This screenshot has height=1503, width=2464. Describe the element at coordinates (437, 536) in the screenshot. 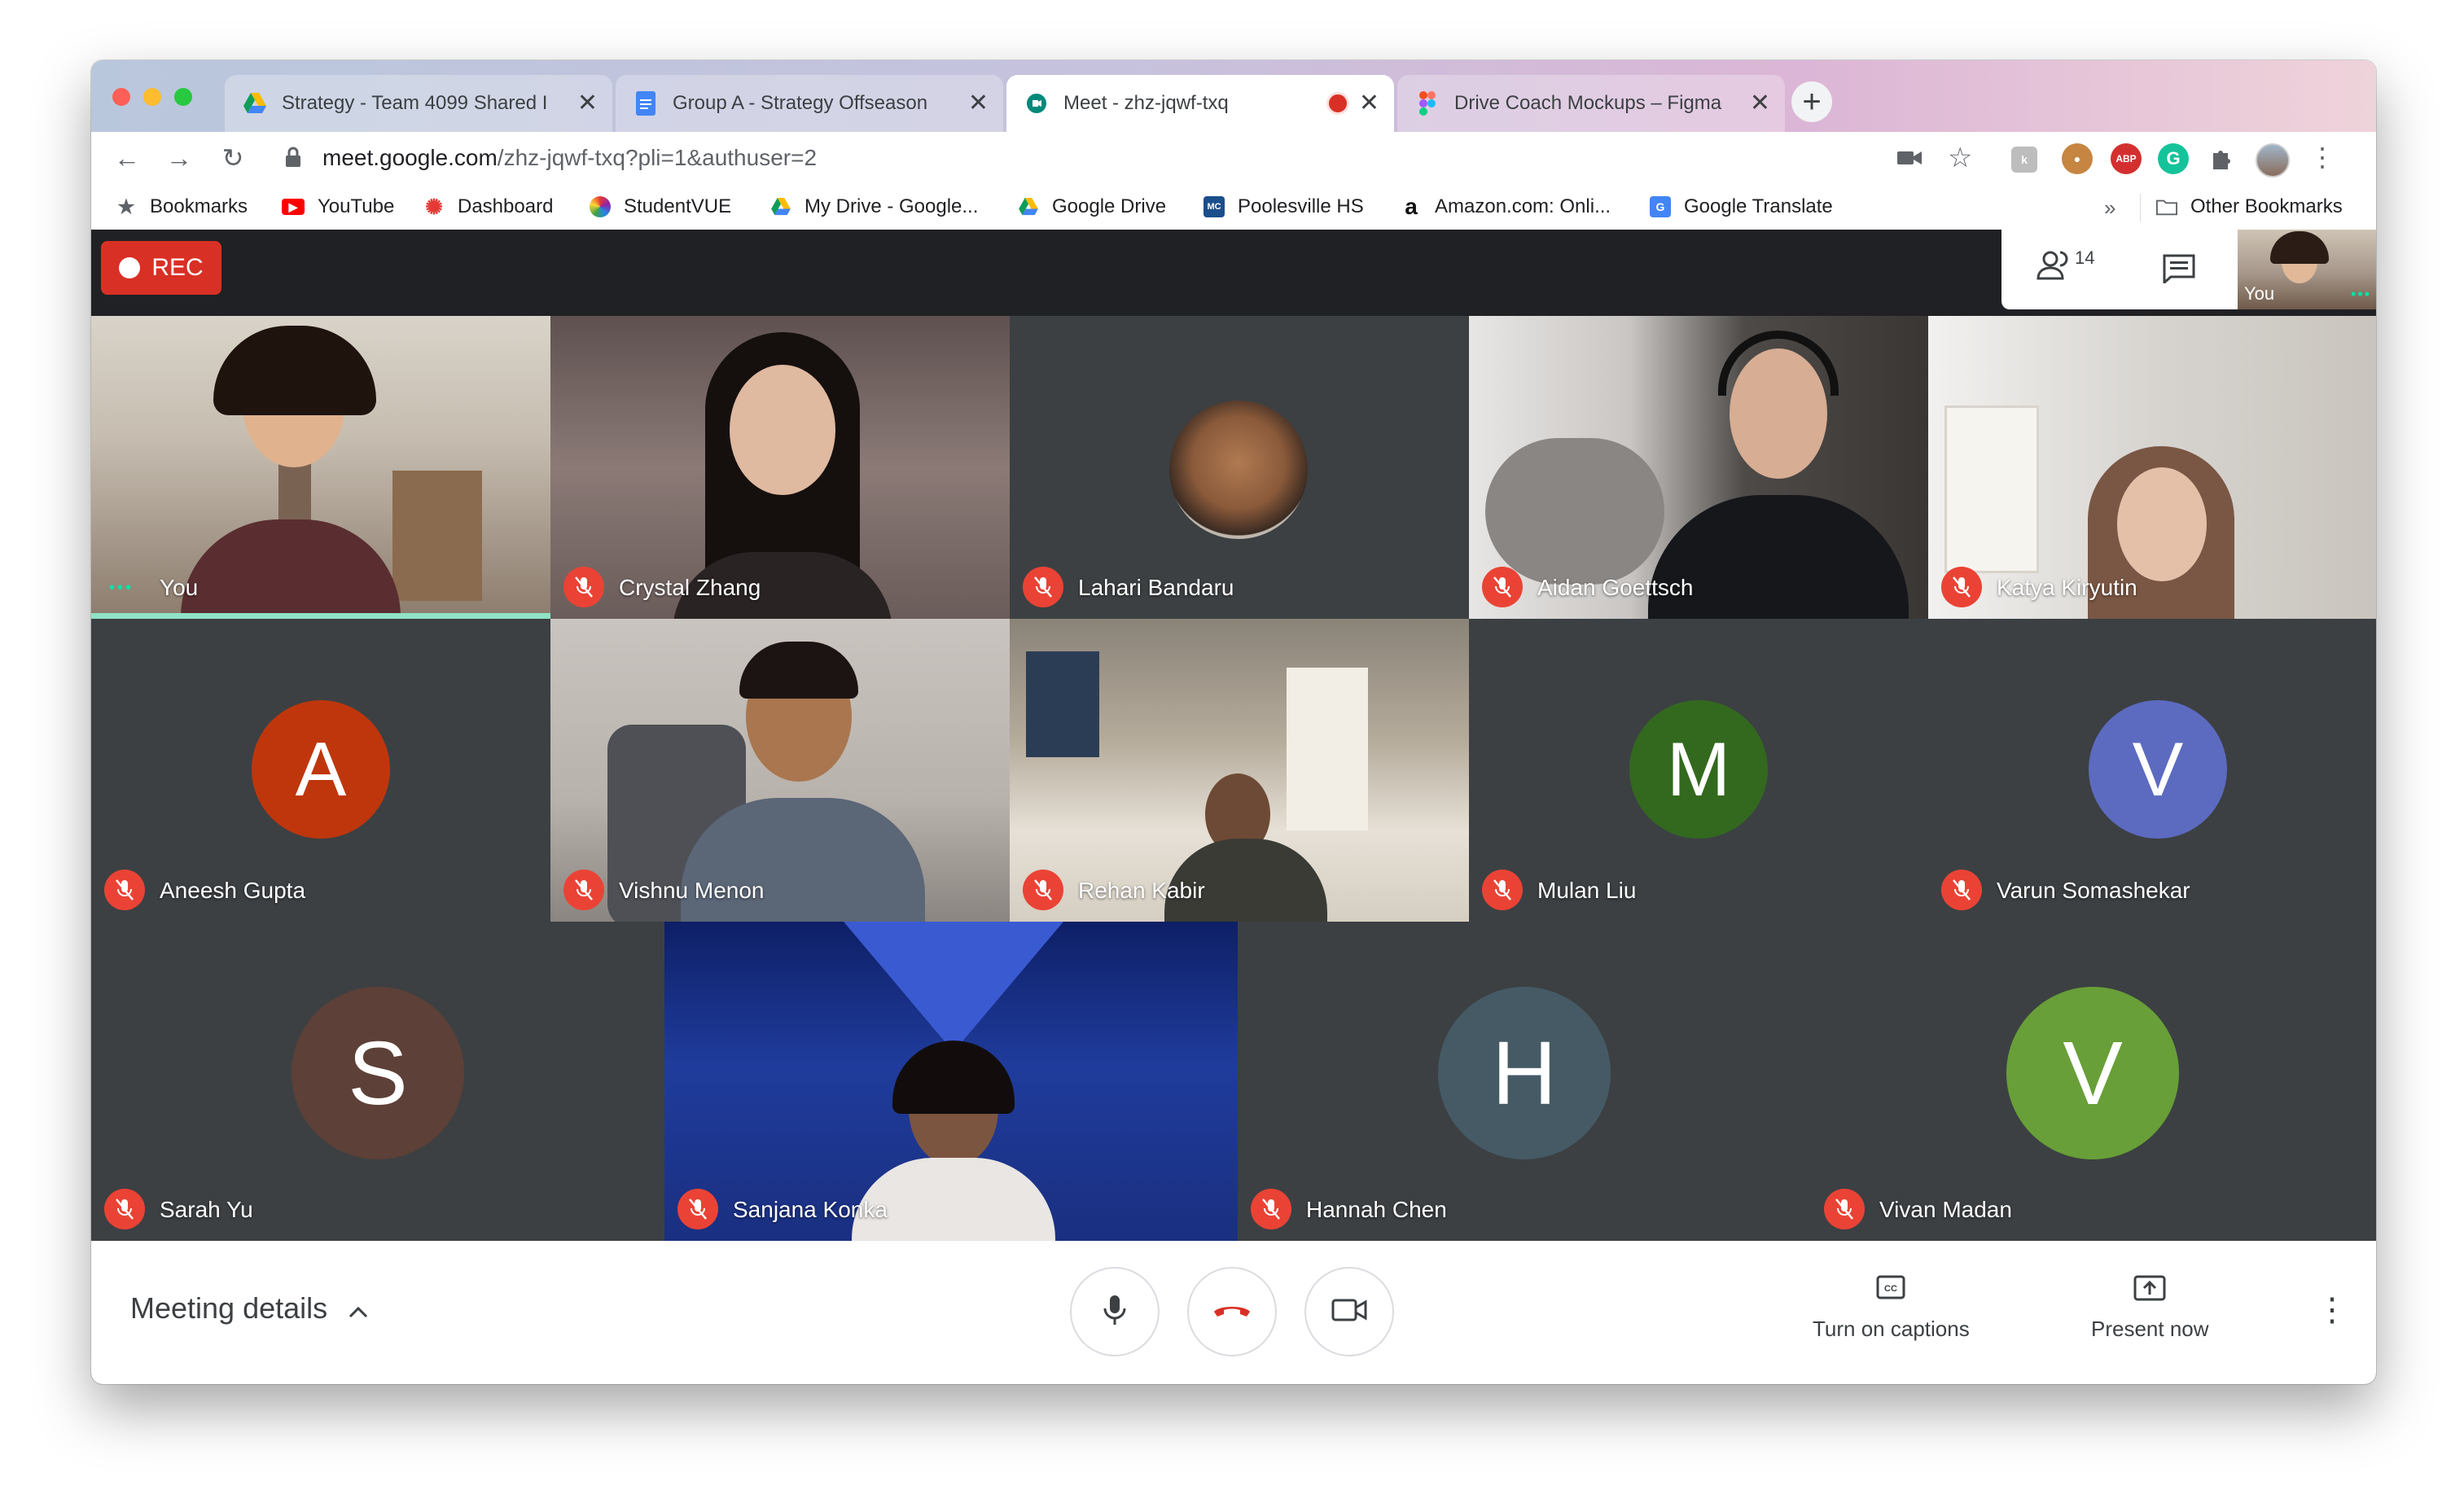

I see `bookshelf` at that location.